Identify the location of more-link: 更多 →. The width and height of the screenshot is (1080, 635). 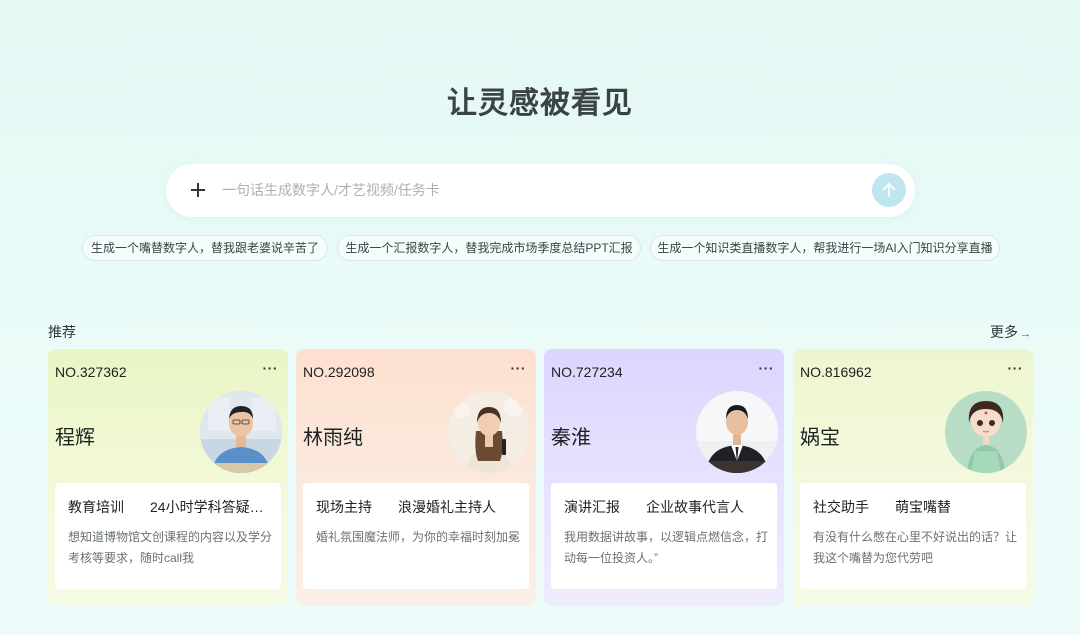
(1010, 332).